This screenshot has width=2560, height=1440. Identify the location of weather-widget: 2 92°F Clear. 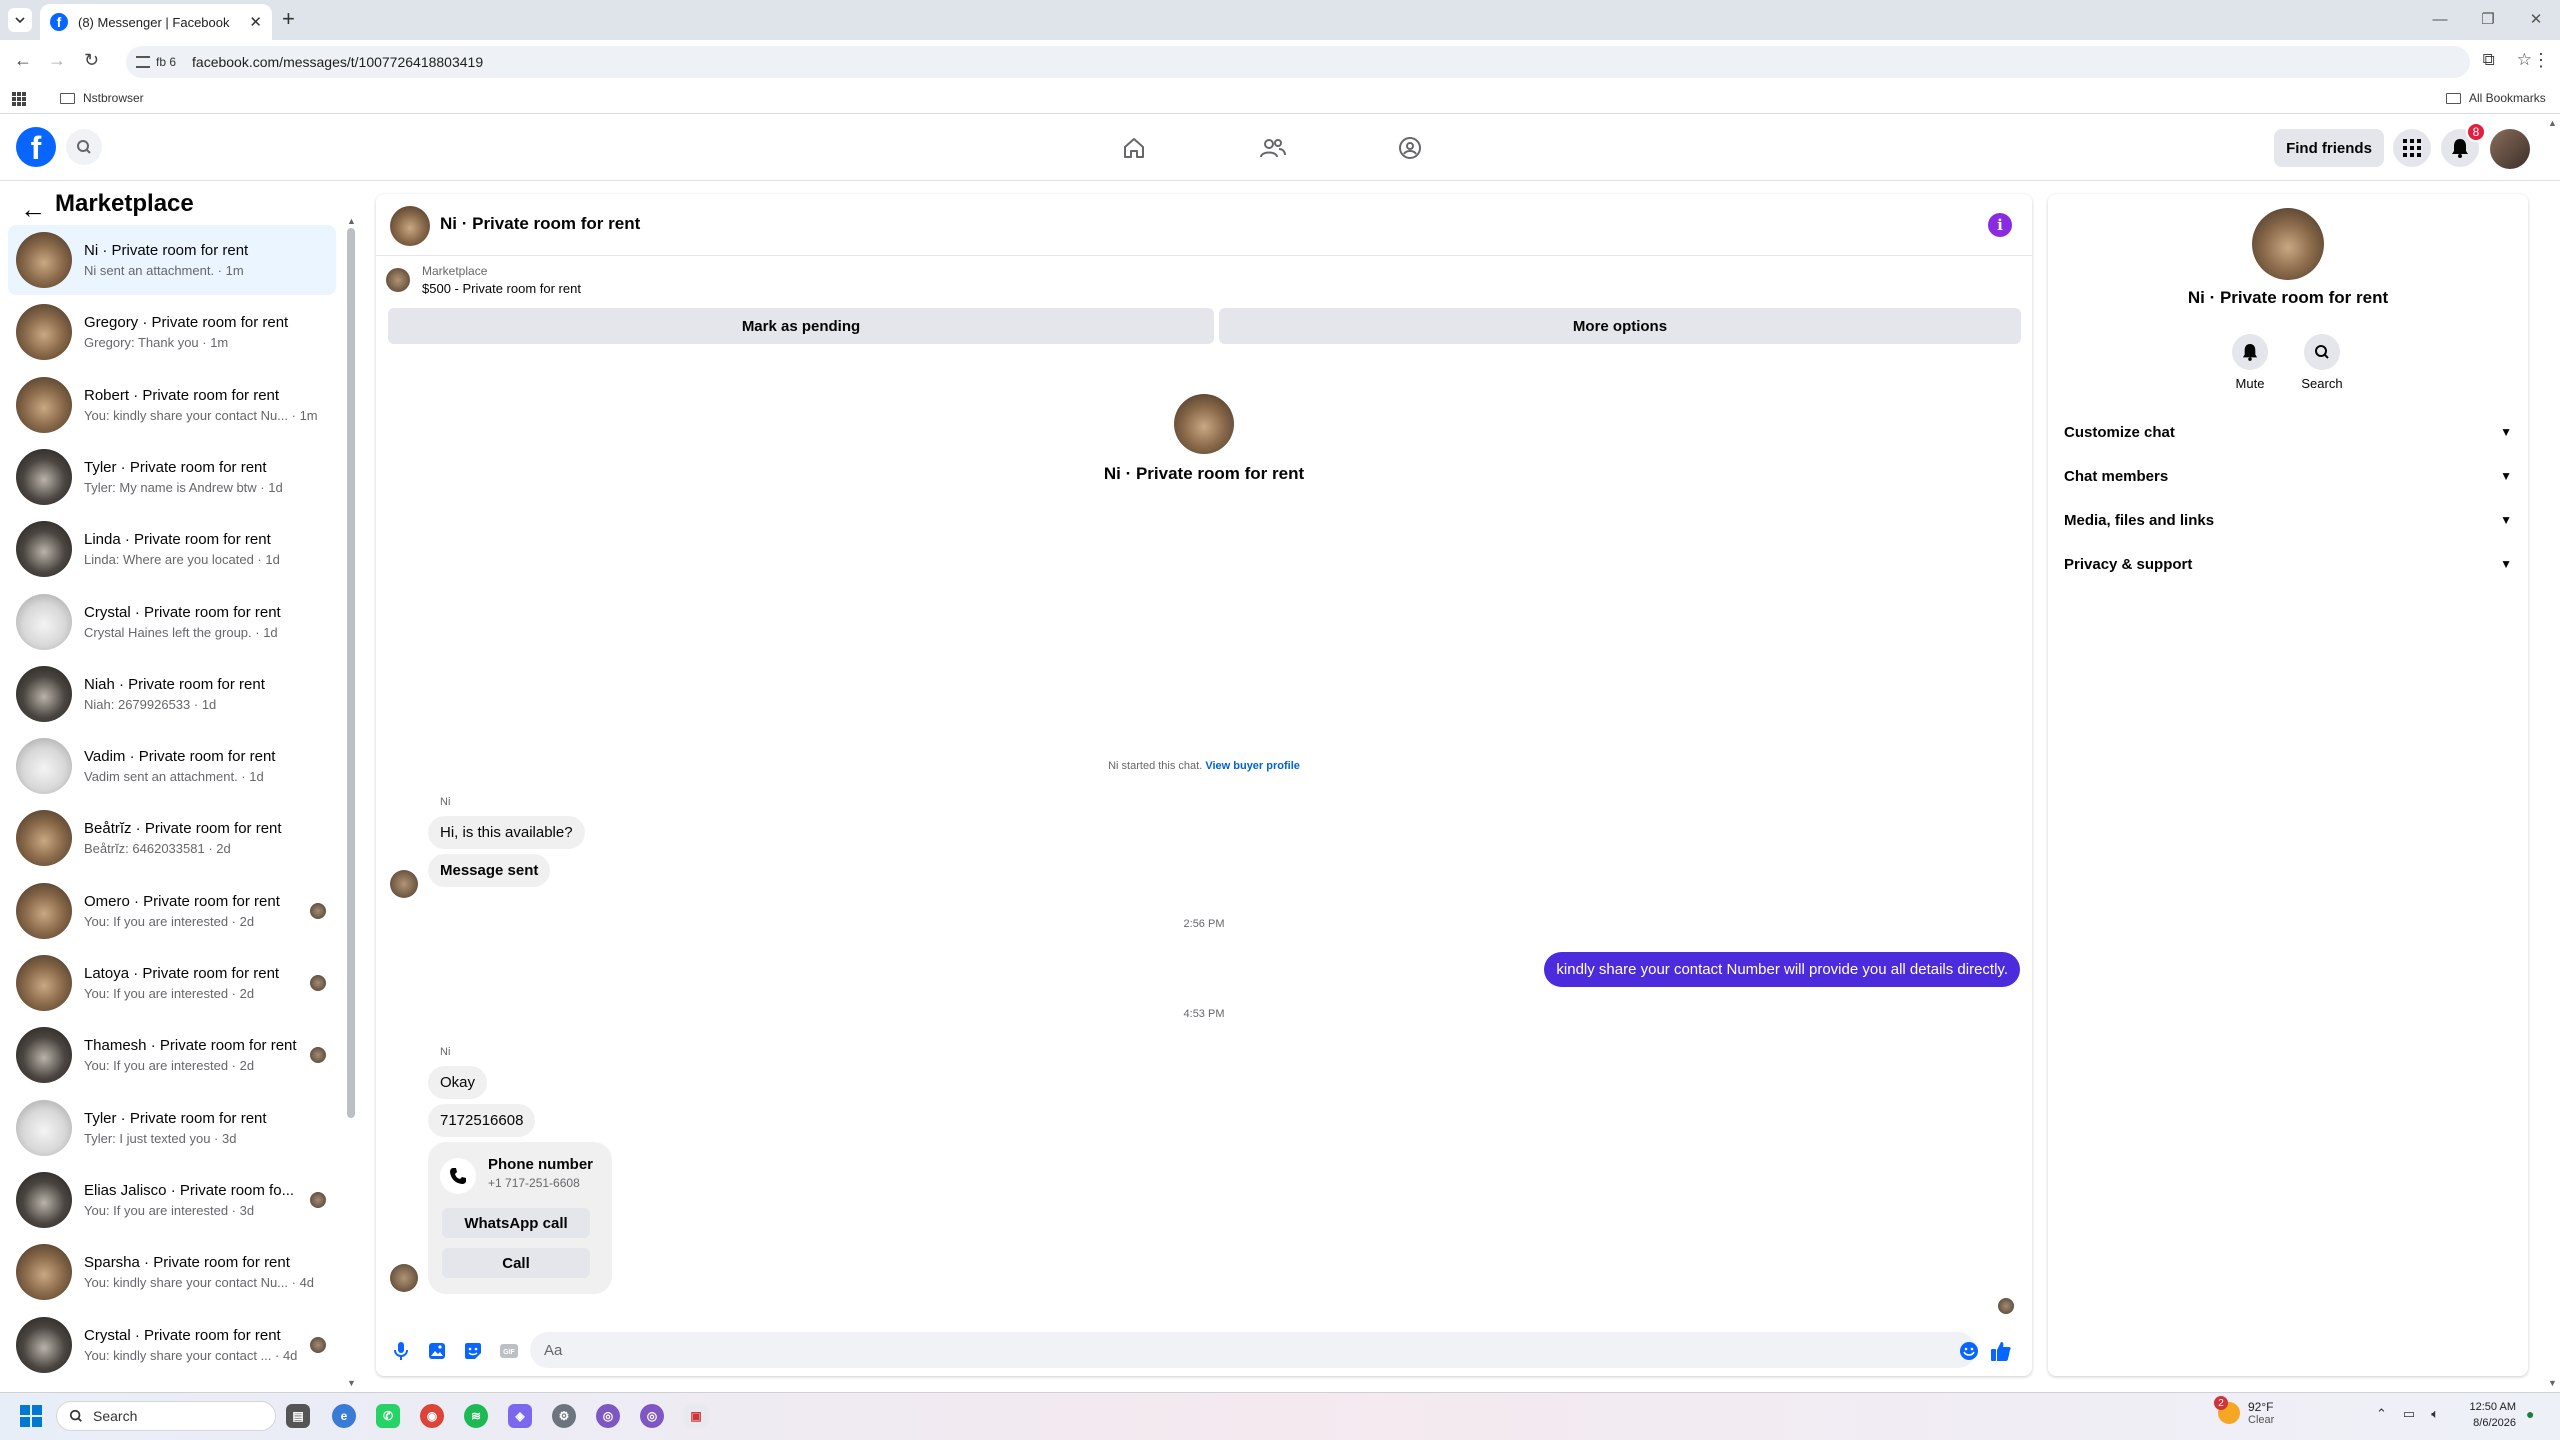
(2244, 1411).